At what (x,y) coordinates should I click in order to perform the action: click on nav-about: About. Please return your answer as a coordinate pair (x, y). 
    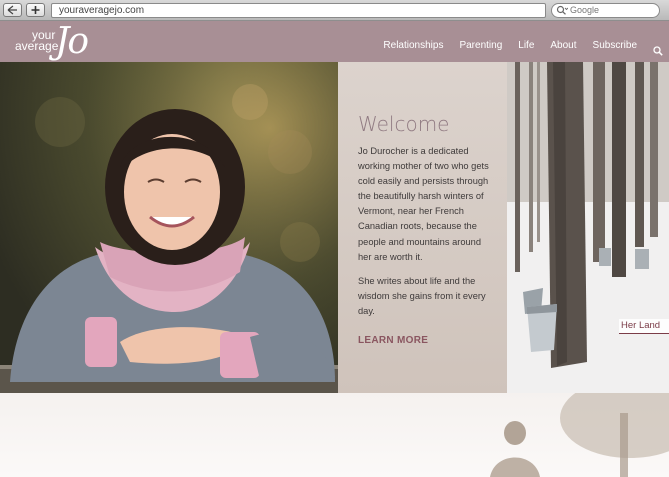
    Looking at the image, I should click on (563, 45).